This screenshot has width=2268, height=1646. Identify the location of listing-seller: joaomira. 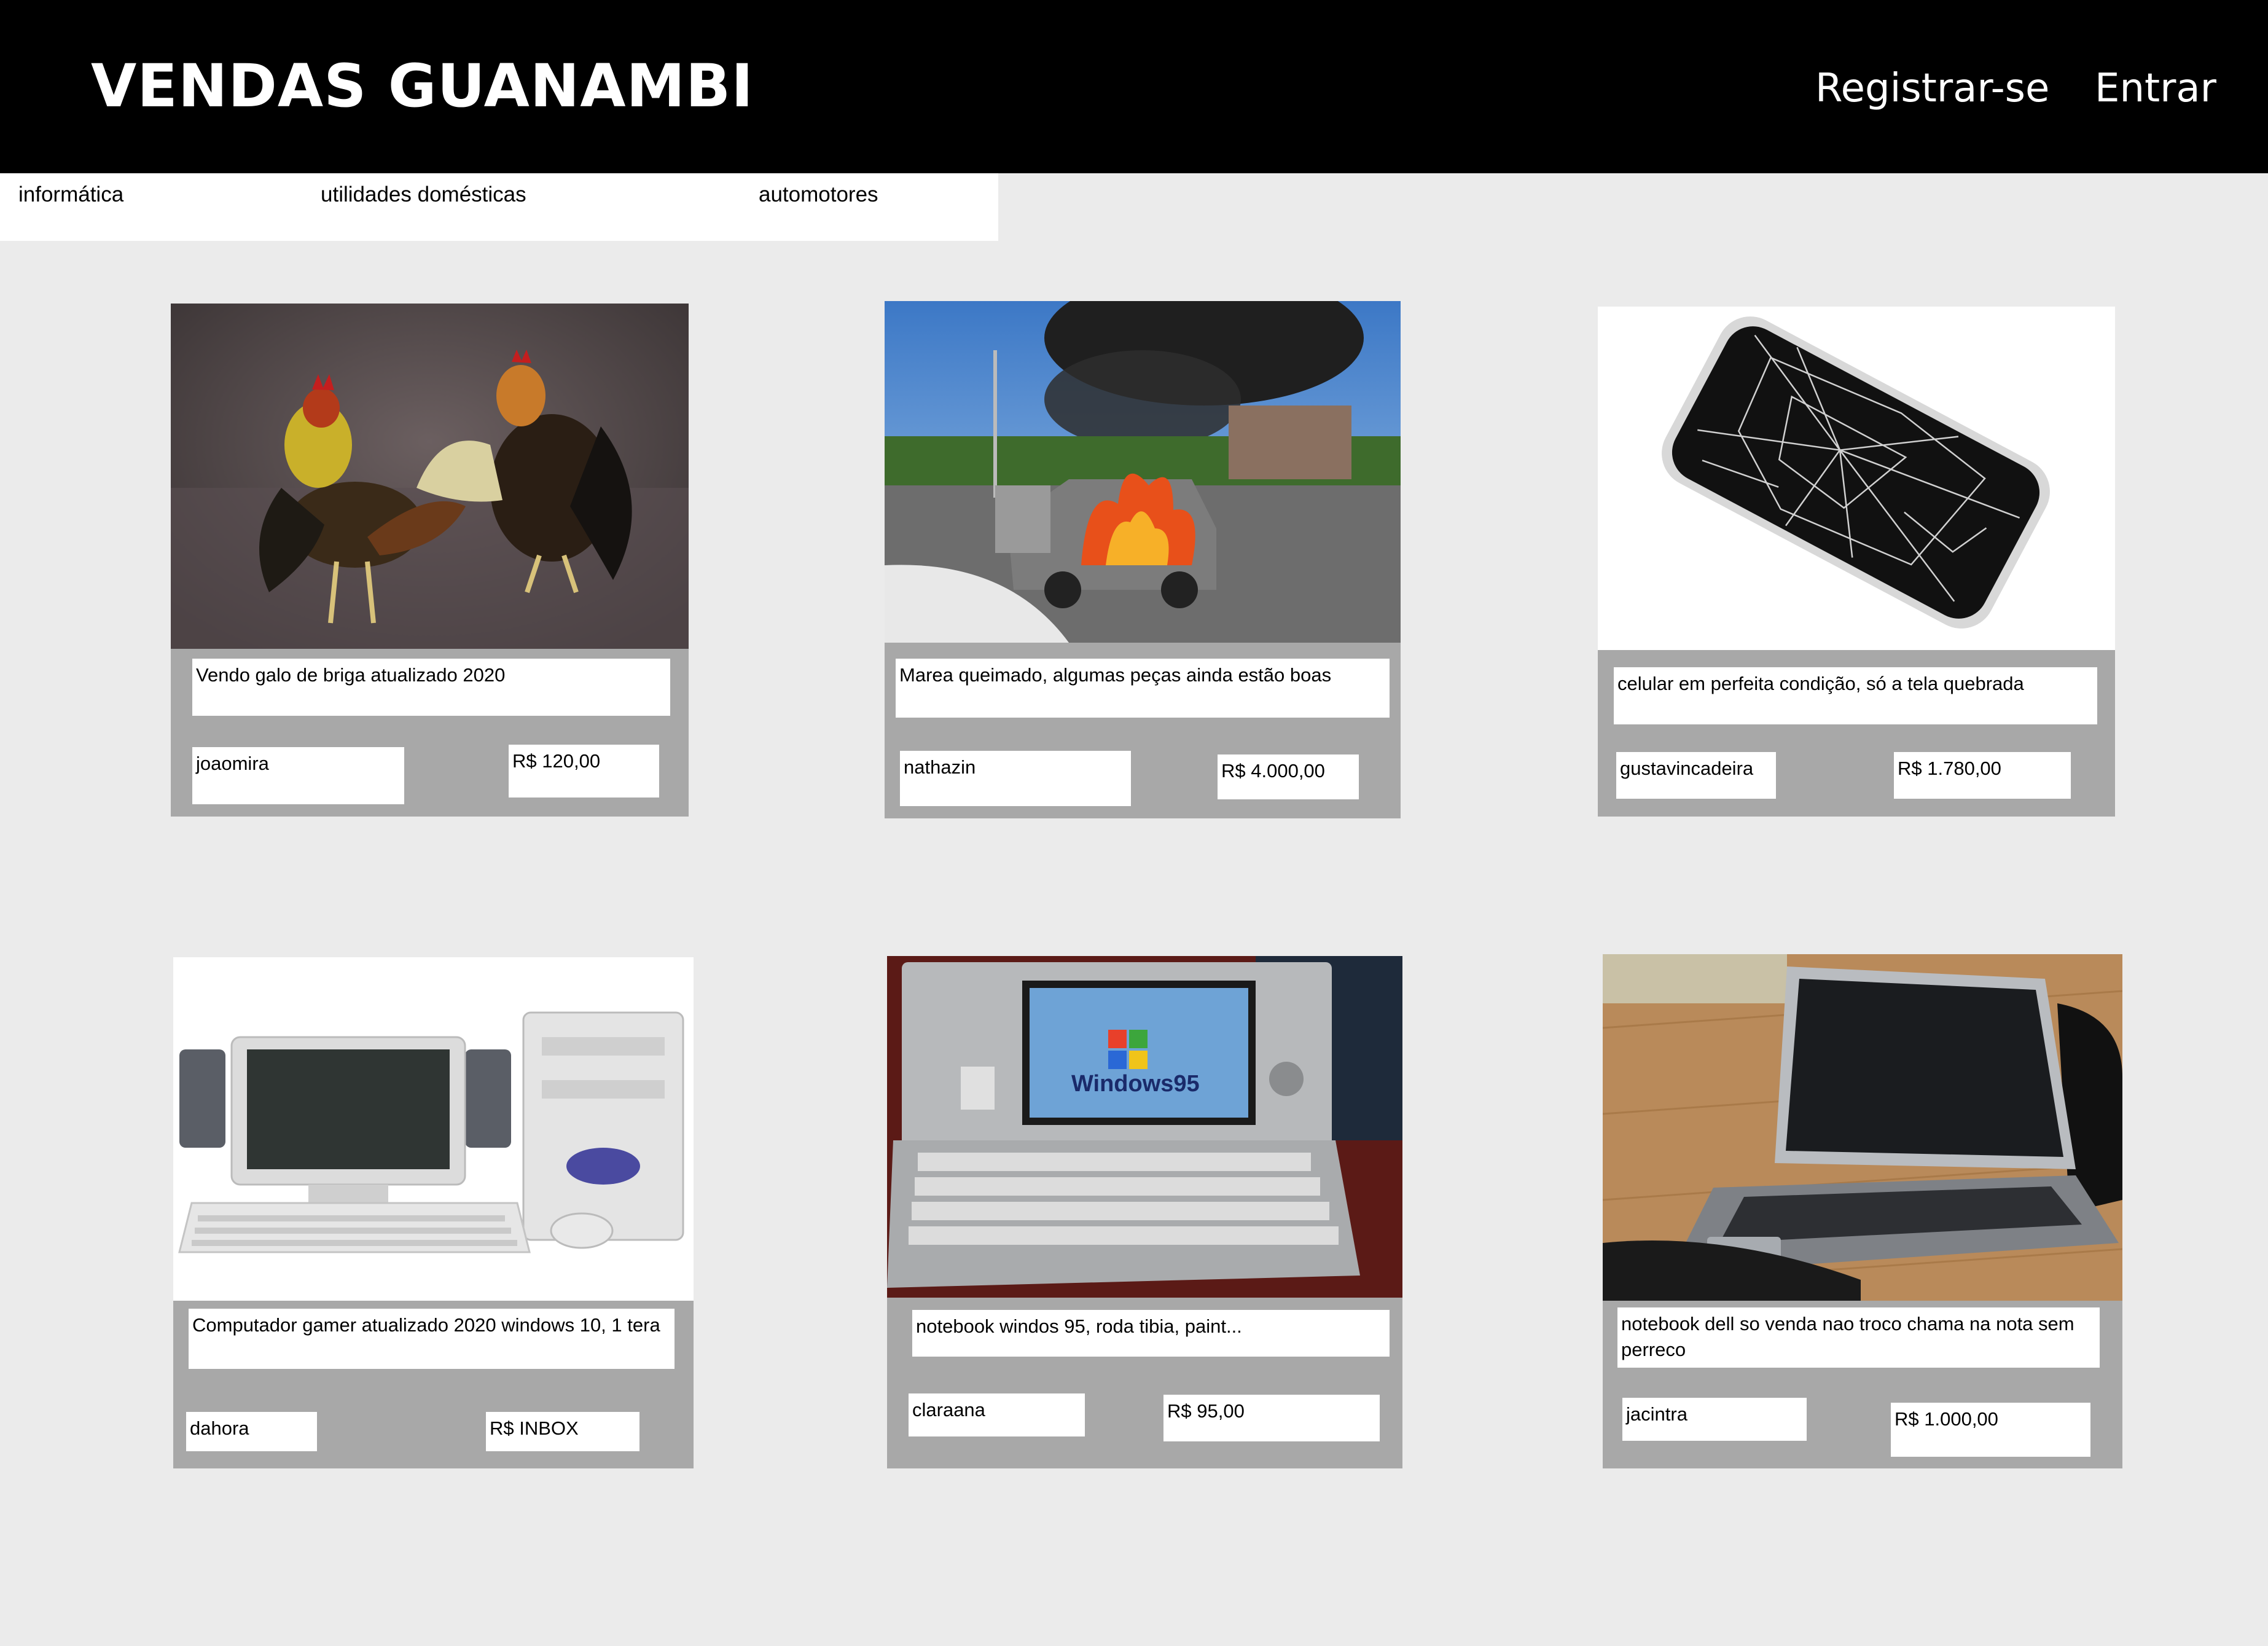
(298, 775).